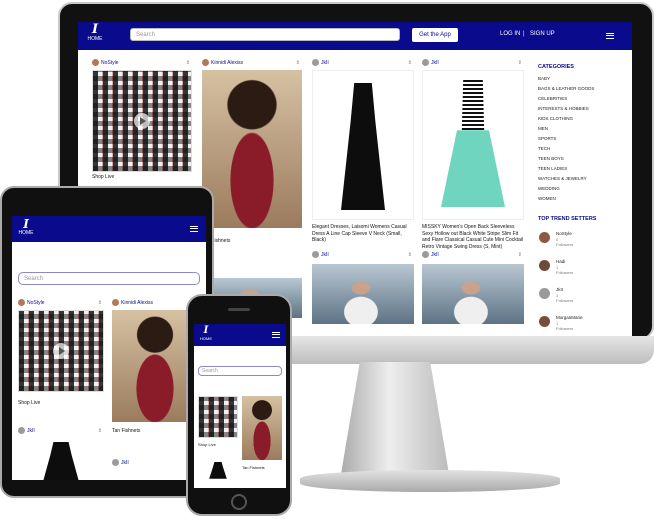  What do you see at coordinates (566, 88) in the screenshot?
I see `category-link: BAGS & LEATHER GOODS` at bounding box center [566, 88].